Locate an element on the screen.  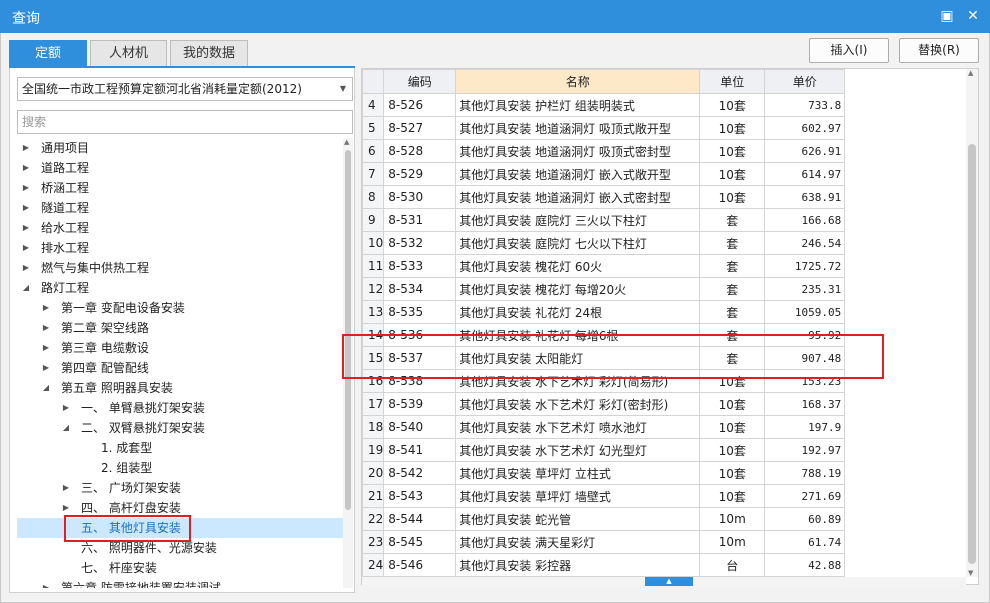
tree-item-label: 1. 成套型 is located at coordinates (127, 448).